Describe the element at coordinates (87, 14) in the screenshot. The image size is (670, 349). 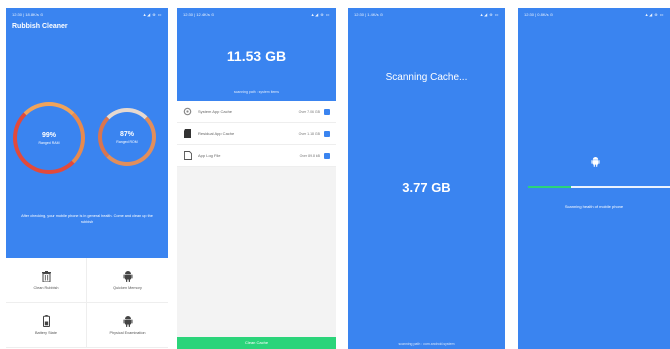
I see `status-bar: 12:30 | 18.8K/s ⊙ ▲◢ ⊕ ▭` at that location.